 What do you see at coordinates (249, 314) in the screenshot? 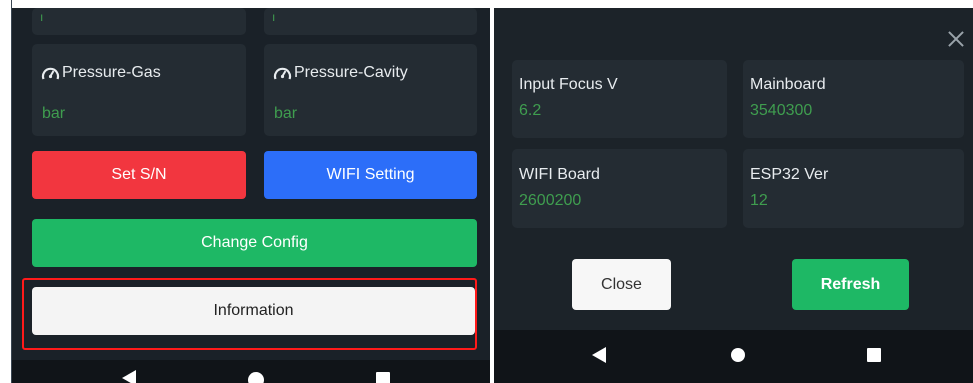
I see `highlight-box` at bounding box center [249, 314].